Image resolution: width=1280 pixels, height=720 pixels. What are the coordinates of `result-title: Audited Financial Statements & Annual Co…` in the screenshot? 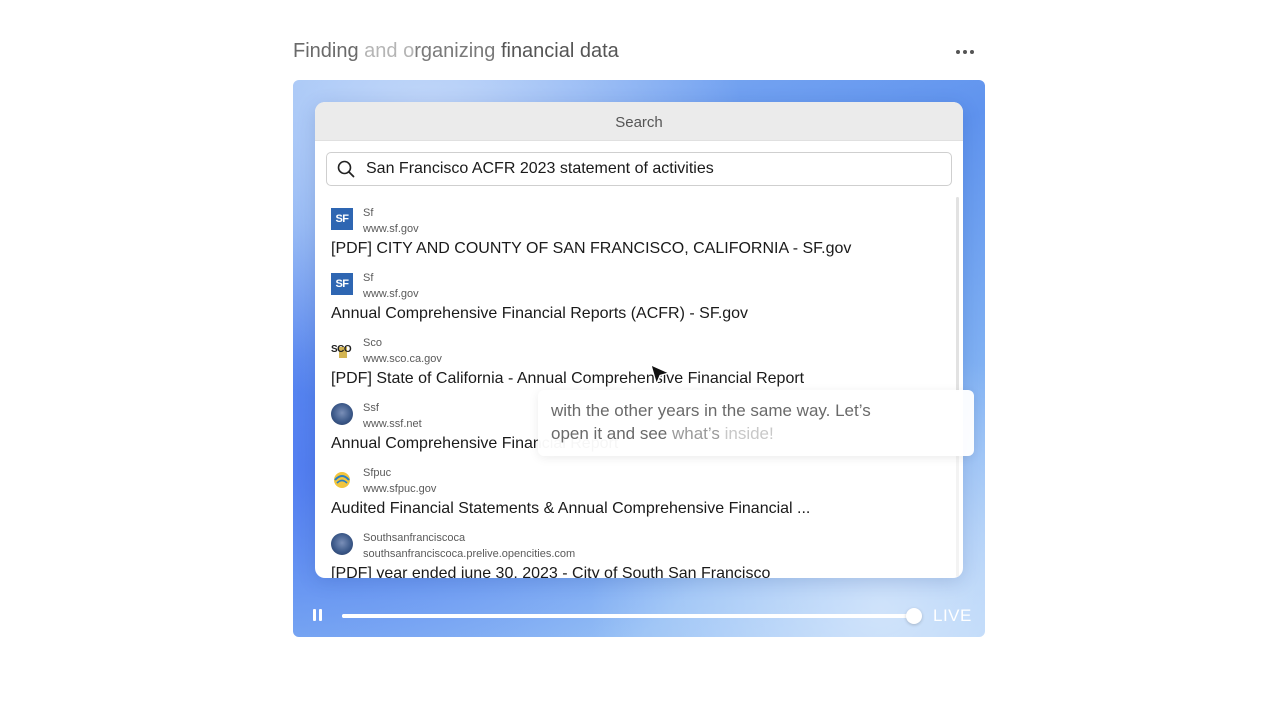 It's located at (570, 509).